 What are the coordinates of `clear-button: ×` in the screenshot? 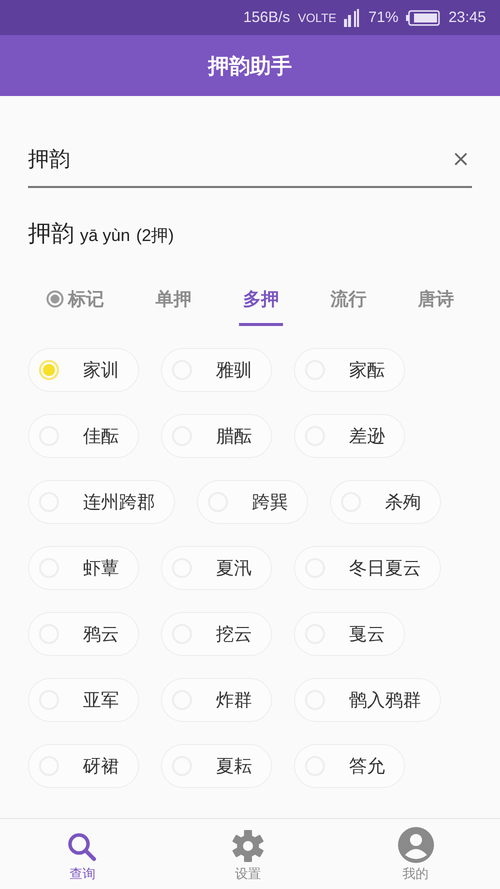 It's located at (461, 159).